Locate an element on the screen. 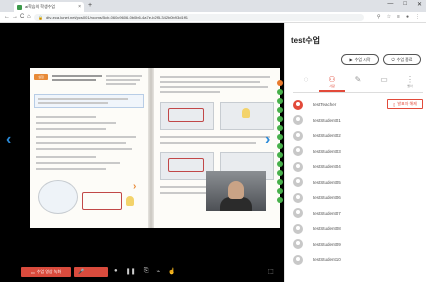  start-class-label: 수업 시작 is located at coordinates (362, 59).